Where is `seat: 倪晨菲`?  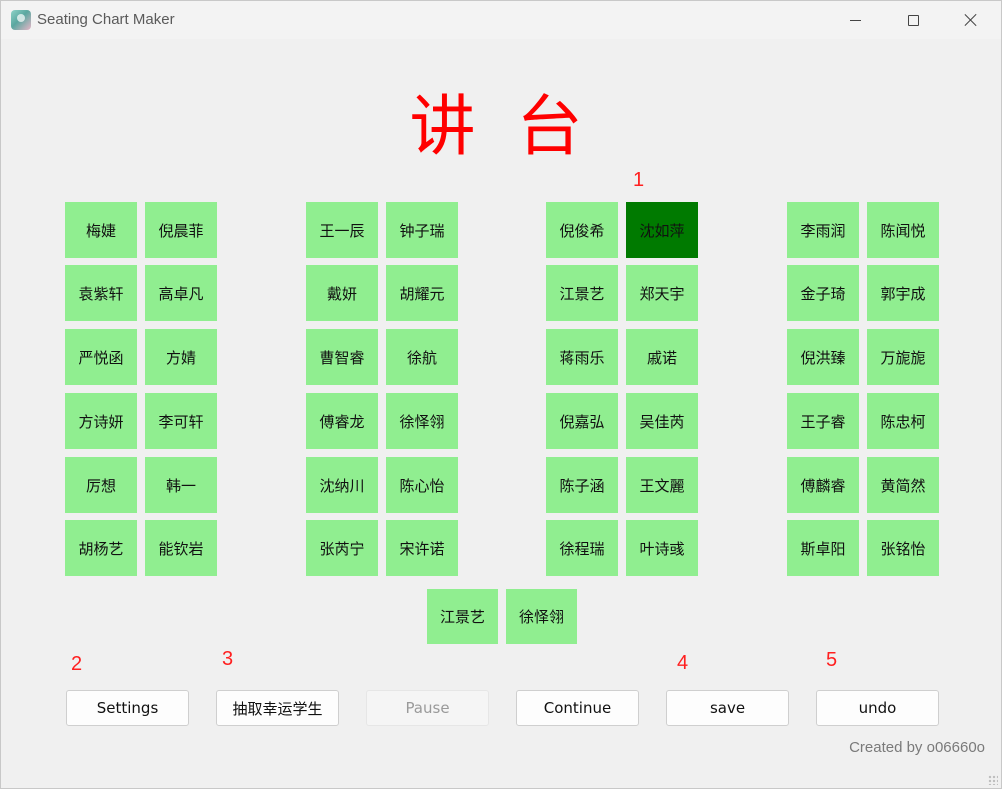
seat: 倪晨菲 is located at coordinates (181, 230).